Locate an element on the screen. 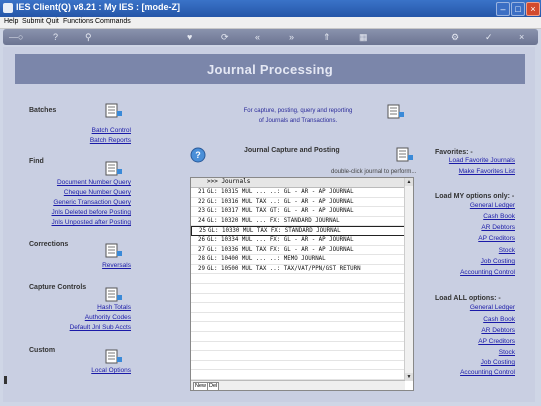  del-button: Del is located at coordinates (213, 386).